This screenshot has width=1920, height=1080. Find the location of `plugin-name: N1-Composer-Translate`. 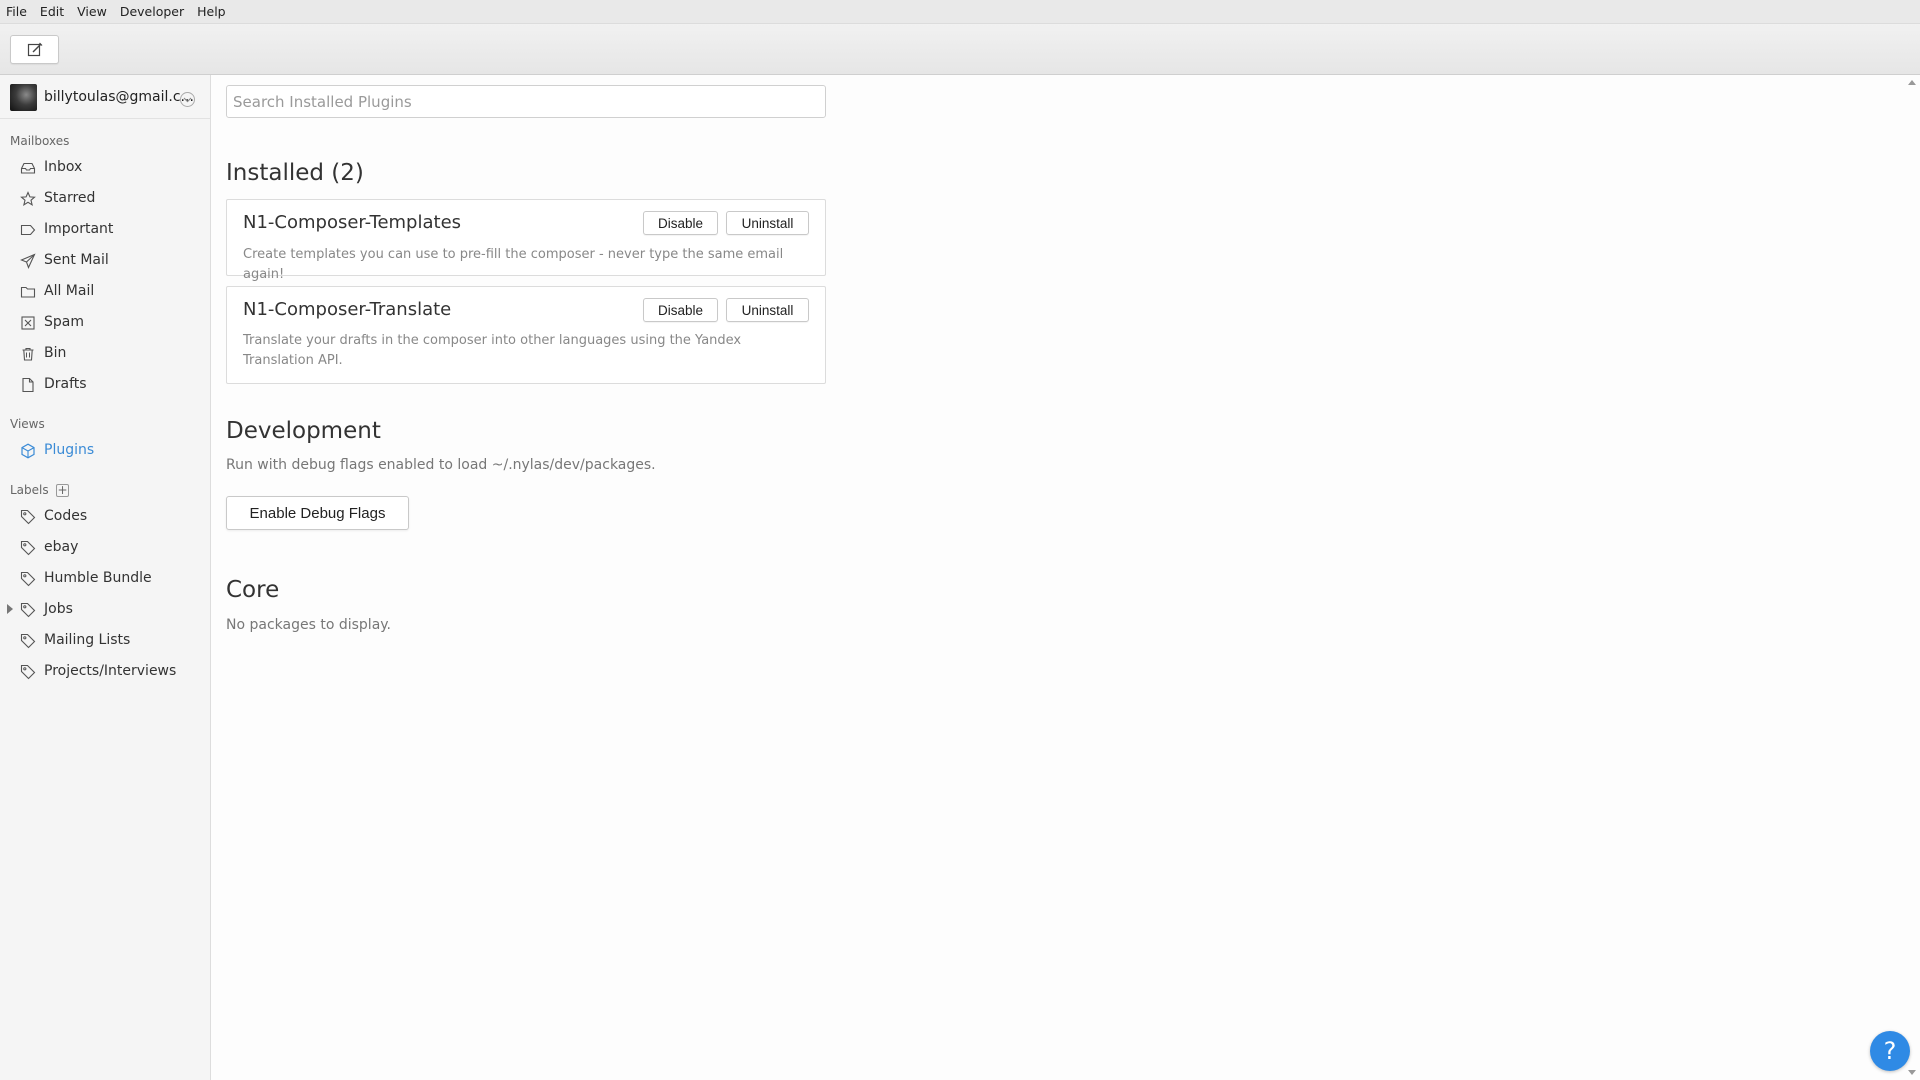

plugin-name: N1-Composer-Translate is located at coordinates (347, 309).